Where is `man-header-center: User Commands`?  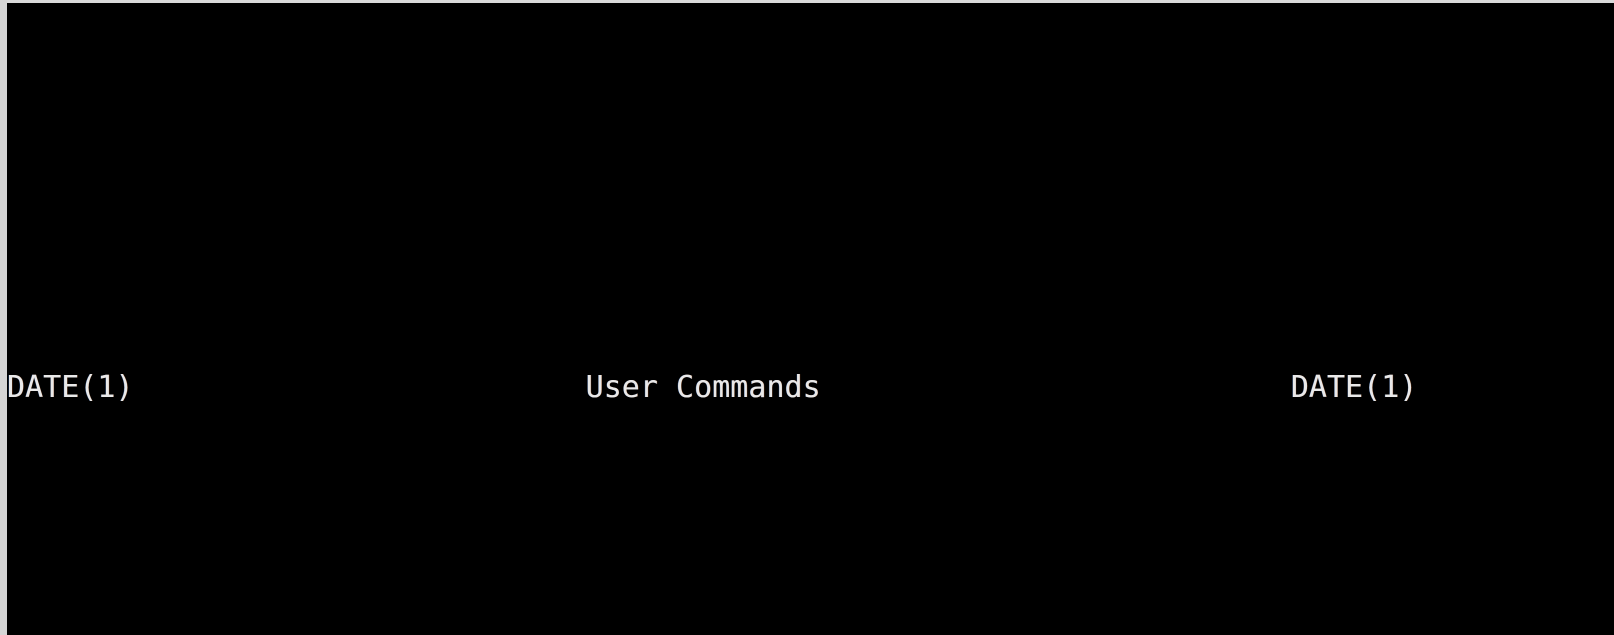 man-header-center: User Commands is located at coordinates (703, 387).